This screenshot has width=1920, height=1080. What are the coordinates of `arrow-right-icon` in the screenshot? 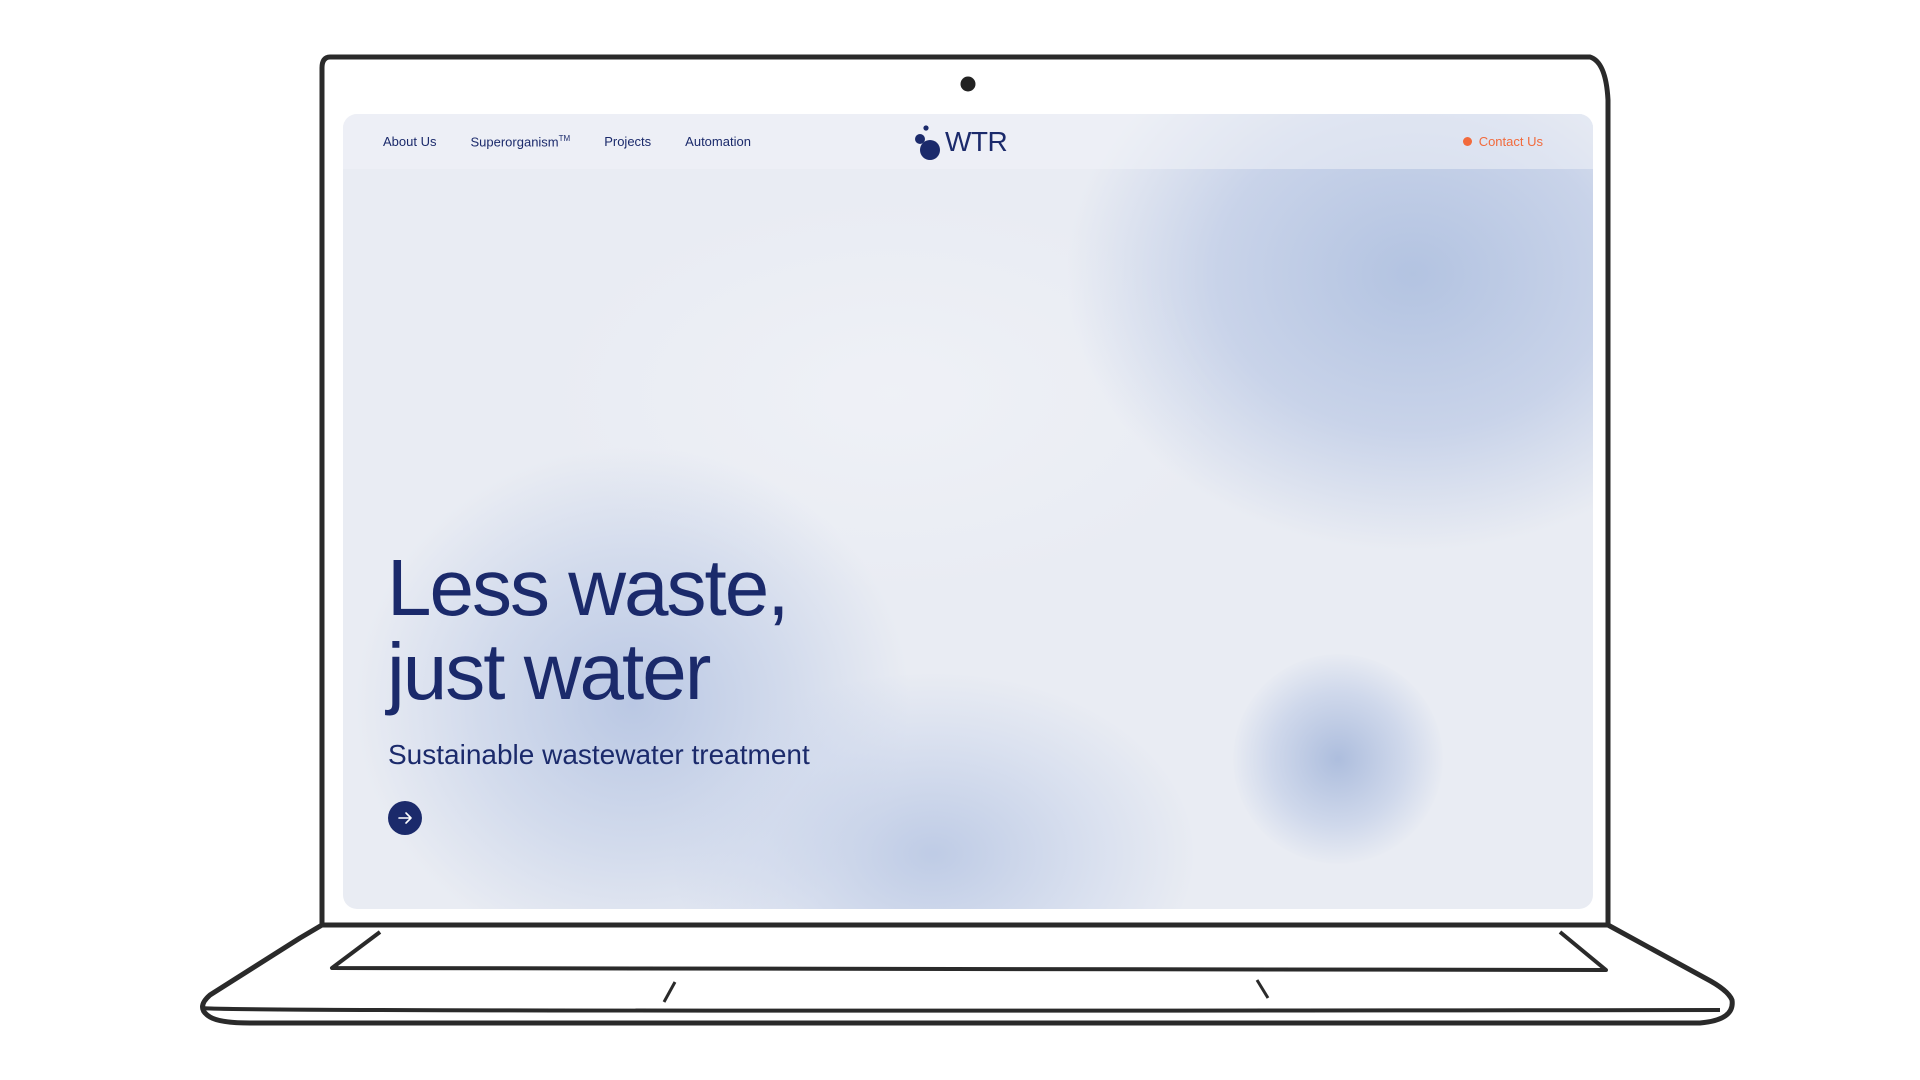 It's located at (405, 818).